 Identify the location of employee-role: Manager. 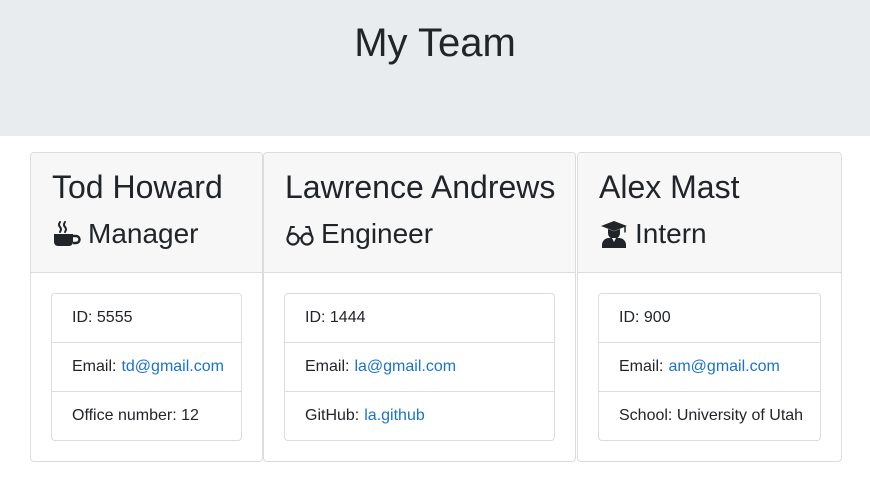
(125, 234).